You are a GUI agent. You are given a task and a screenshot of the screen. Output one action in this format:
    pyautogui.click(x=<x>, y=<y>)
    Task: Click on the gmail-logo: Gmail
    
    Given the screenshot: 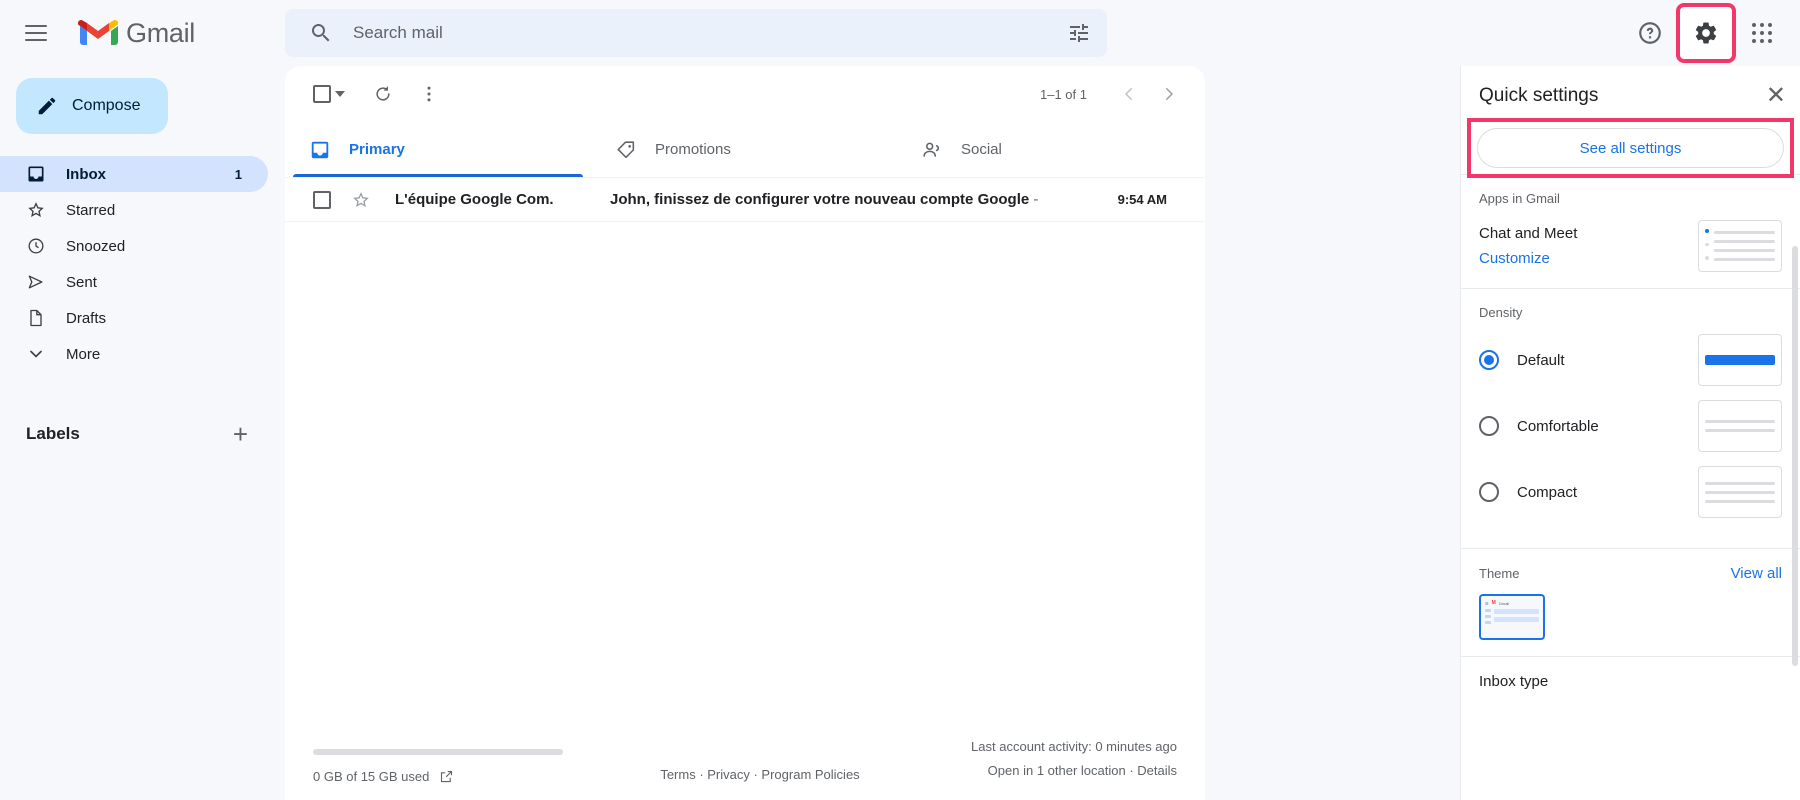 What is the action you would take?
    pyautogui.click(x=136, y=33)
    